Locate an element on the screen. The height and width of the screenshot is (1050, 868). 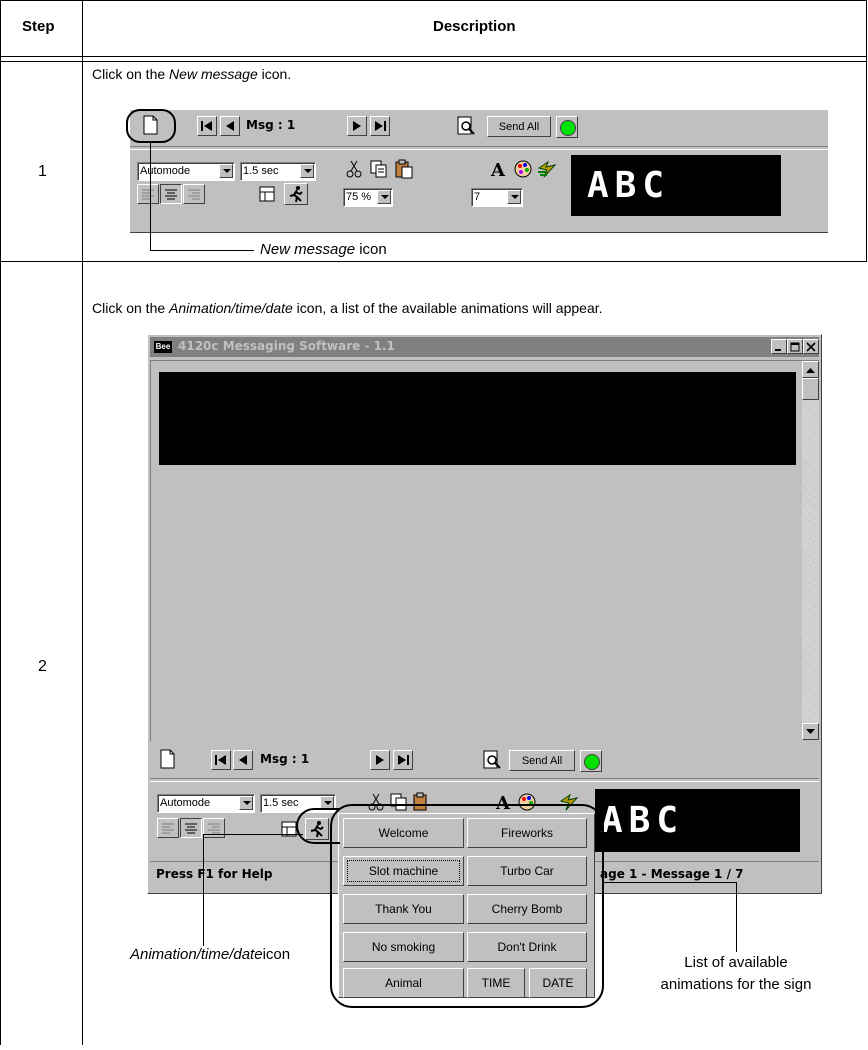
font-icon: A is located at coordinates (499, 169).